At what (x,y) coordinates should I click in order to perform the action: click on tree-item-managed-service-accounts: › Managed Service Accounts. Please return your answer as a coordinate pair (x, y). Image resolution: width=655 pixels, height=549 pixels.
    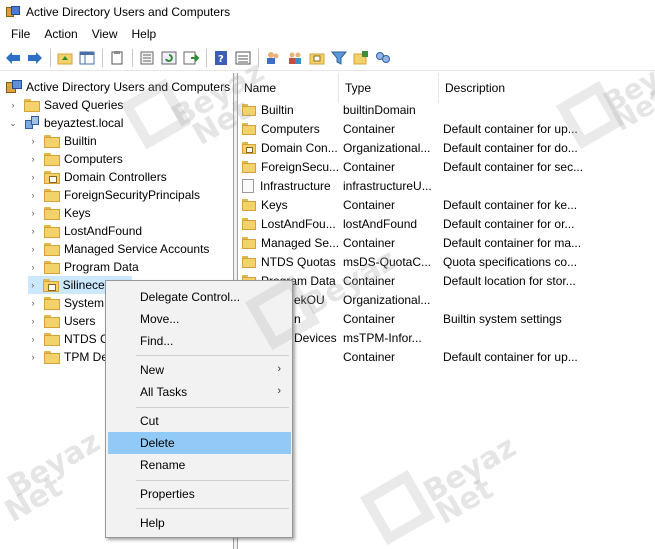
    Looking at the image, I should click on (119, 249).